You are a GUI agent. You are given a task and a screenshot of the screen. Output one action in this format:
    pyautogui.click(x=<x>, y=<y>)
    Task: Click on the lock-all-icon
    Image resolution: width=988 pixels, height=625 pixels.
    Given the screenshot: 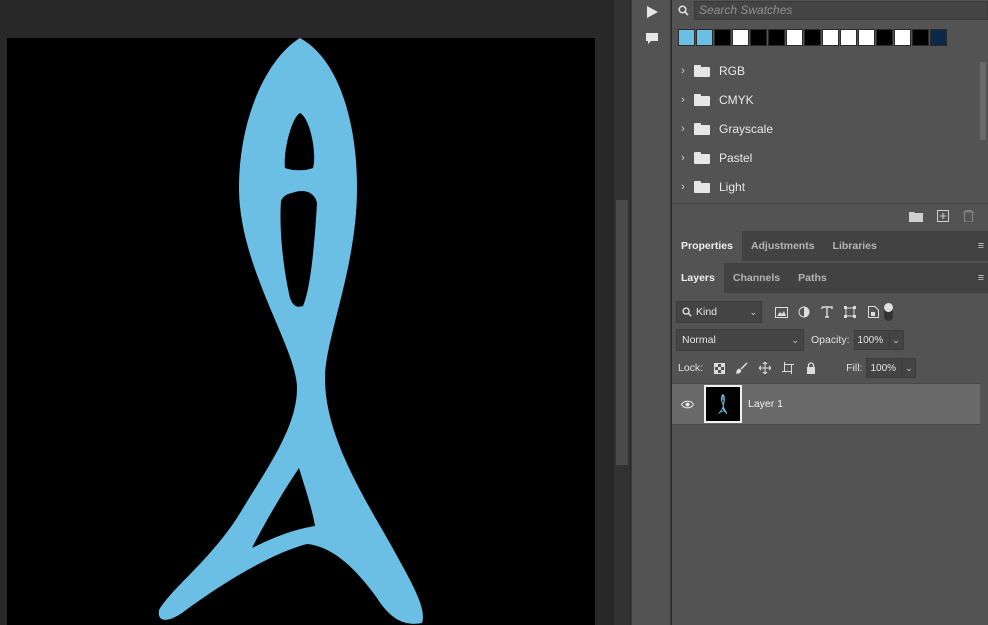 What is the action you would take?
    pyautogui.click(x=811, y=368)
    